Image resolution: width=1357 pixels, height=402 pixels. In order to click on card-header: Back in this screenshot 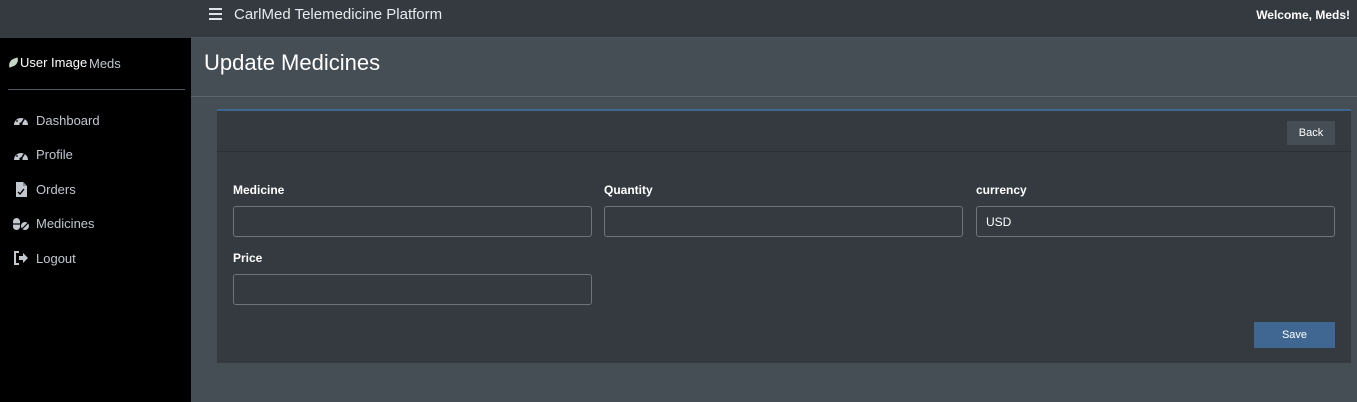, I will do `click(784, 131)`.